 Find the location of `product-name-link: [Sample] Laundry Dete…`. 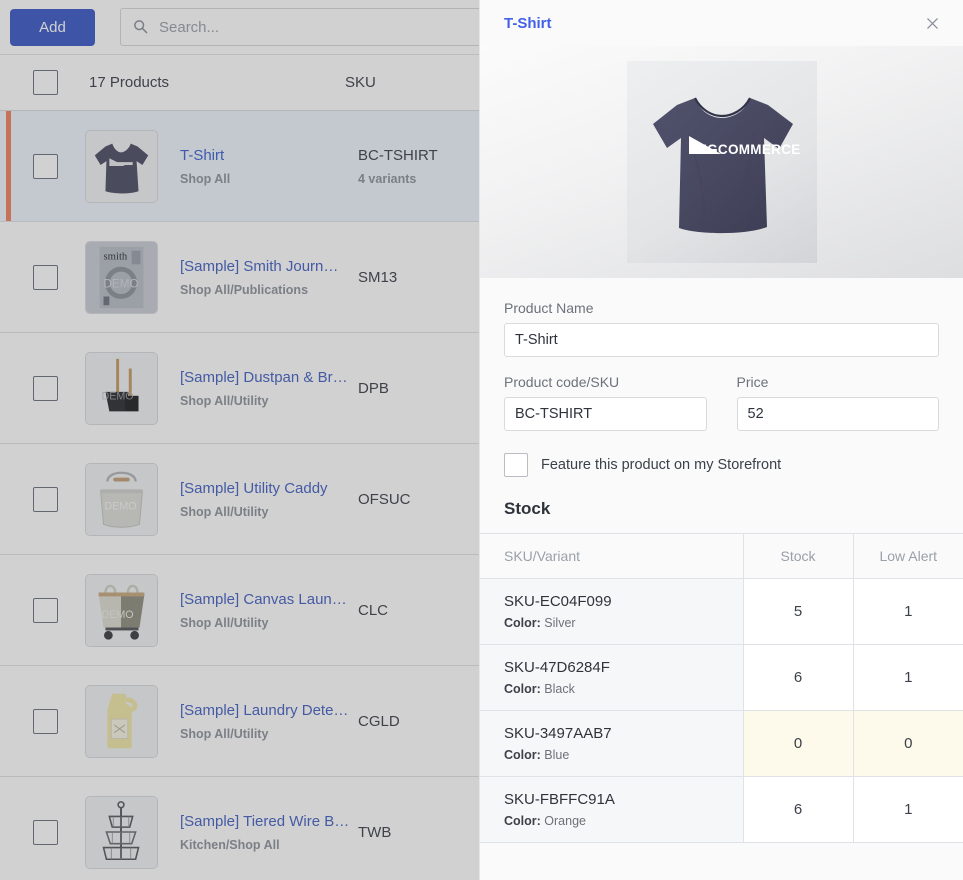

product-name-link: [Sample] Laundry Dete… is located at coordinates (269, 710).